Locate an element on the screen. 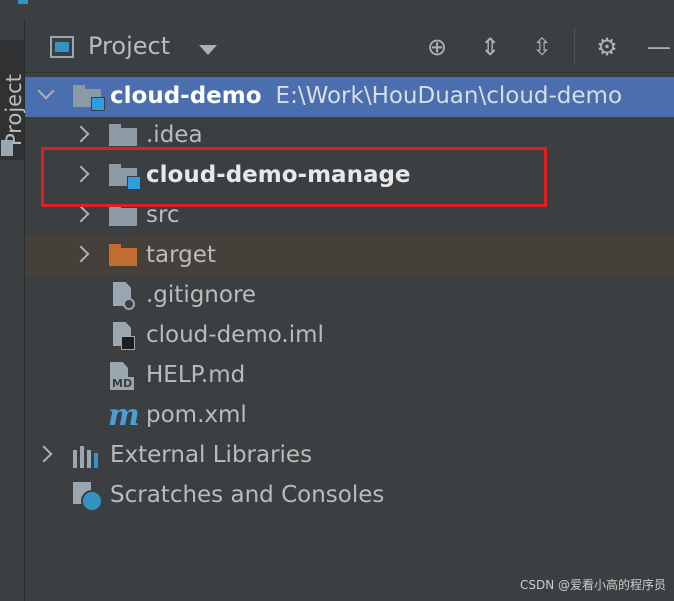 This screenshot has height=601, width=674. root-label: cloud-demo E:\Work\HouDuan\cloud-demo is located at coordinates (366, 96).